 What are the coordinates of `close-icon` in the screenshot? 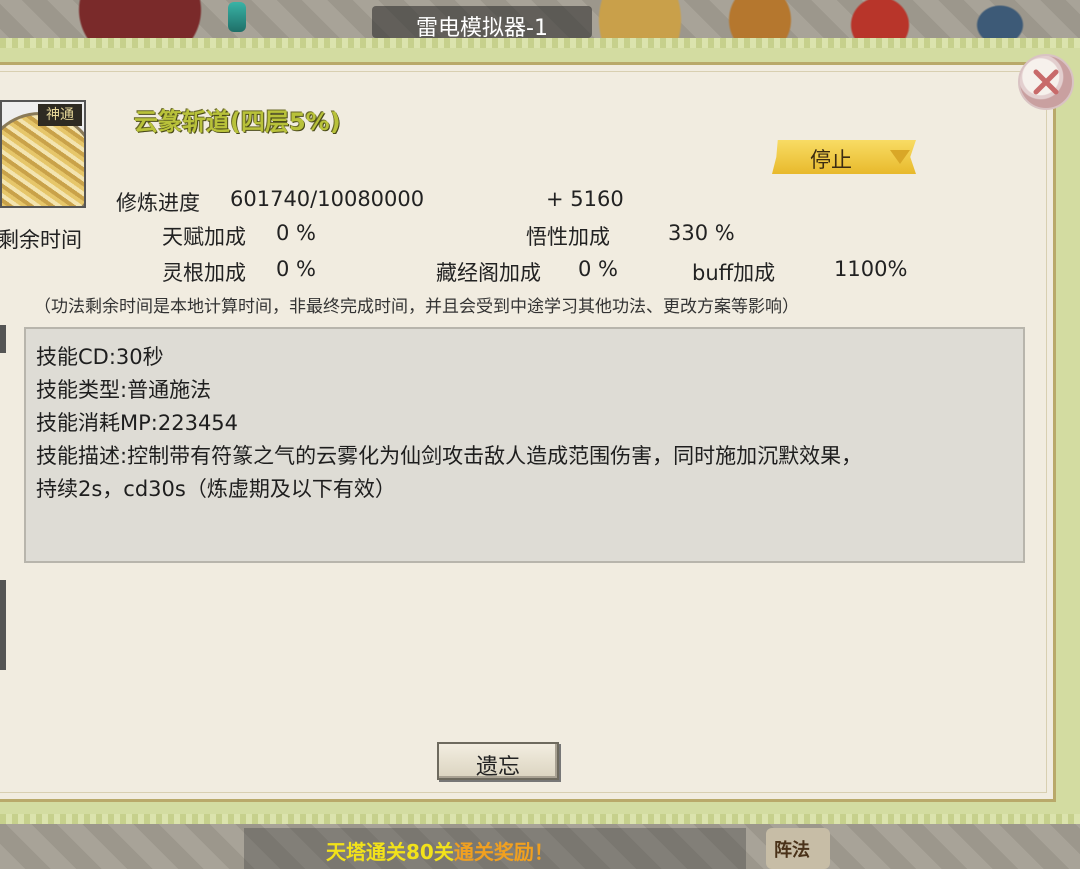 It's located at (1046, 82).